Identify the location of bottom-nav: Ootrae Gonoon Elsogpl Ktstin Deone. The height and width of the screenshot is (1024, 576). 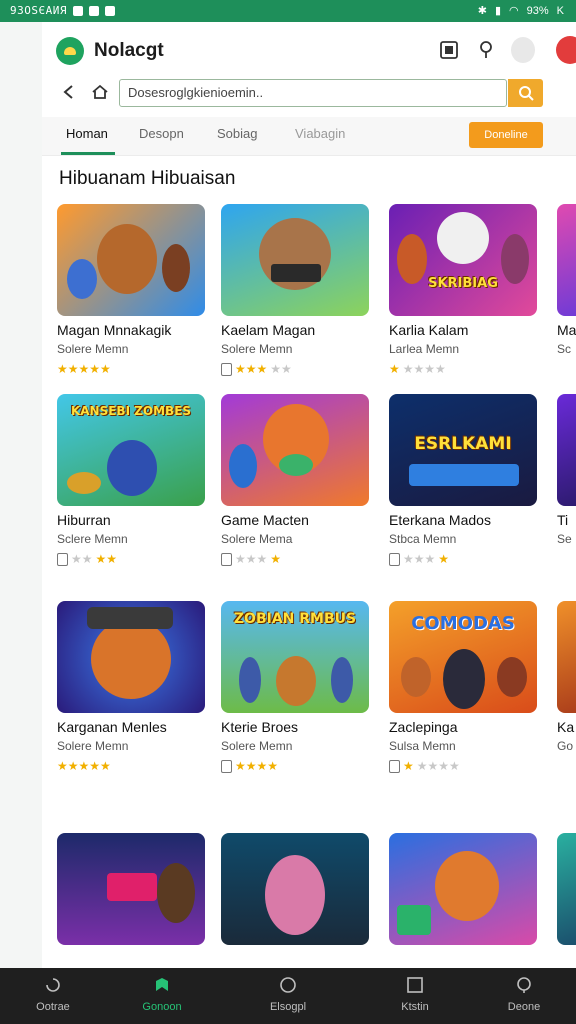
(288, 996).